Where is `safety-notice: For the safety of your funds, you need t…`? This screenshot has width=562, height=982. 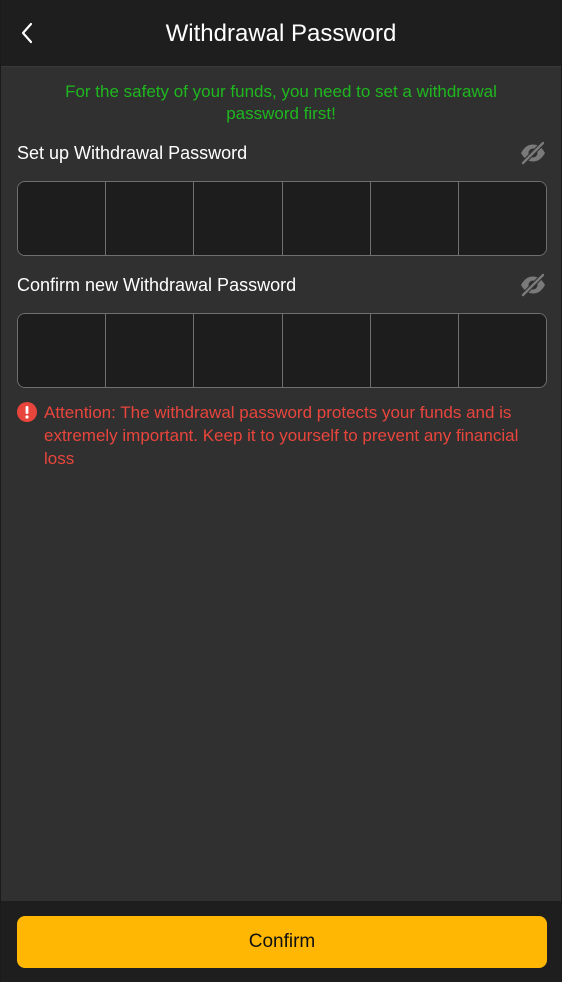 safety-notice: For the safety of your funds, you need t… is located at coordinates (281, 102).